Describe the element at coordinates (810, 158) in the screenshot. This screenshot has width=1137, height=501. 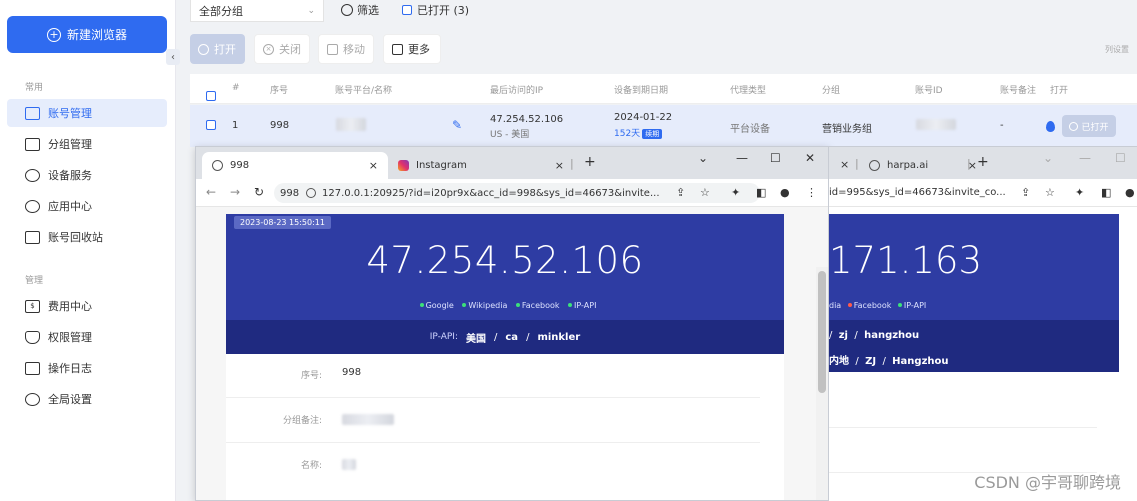
I see `close-window-button: ✕` at that location.